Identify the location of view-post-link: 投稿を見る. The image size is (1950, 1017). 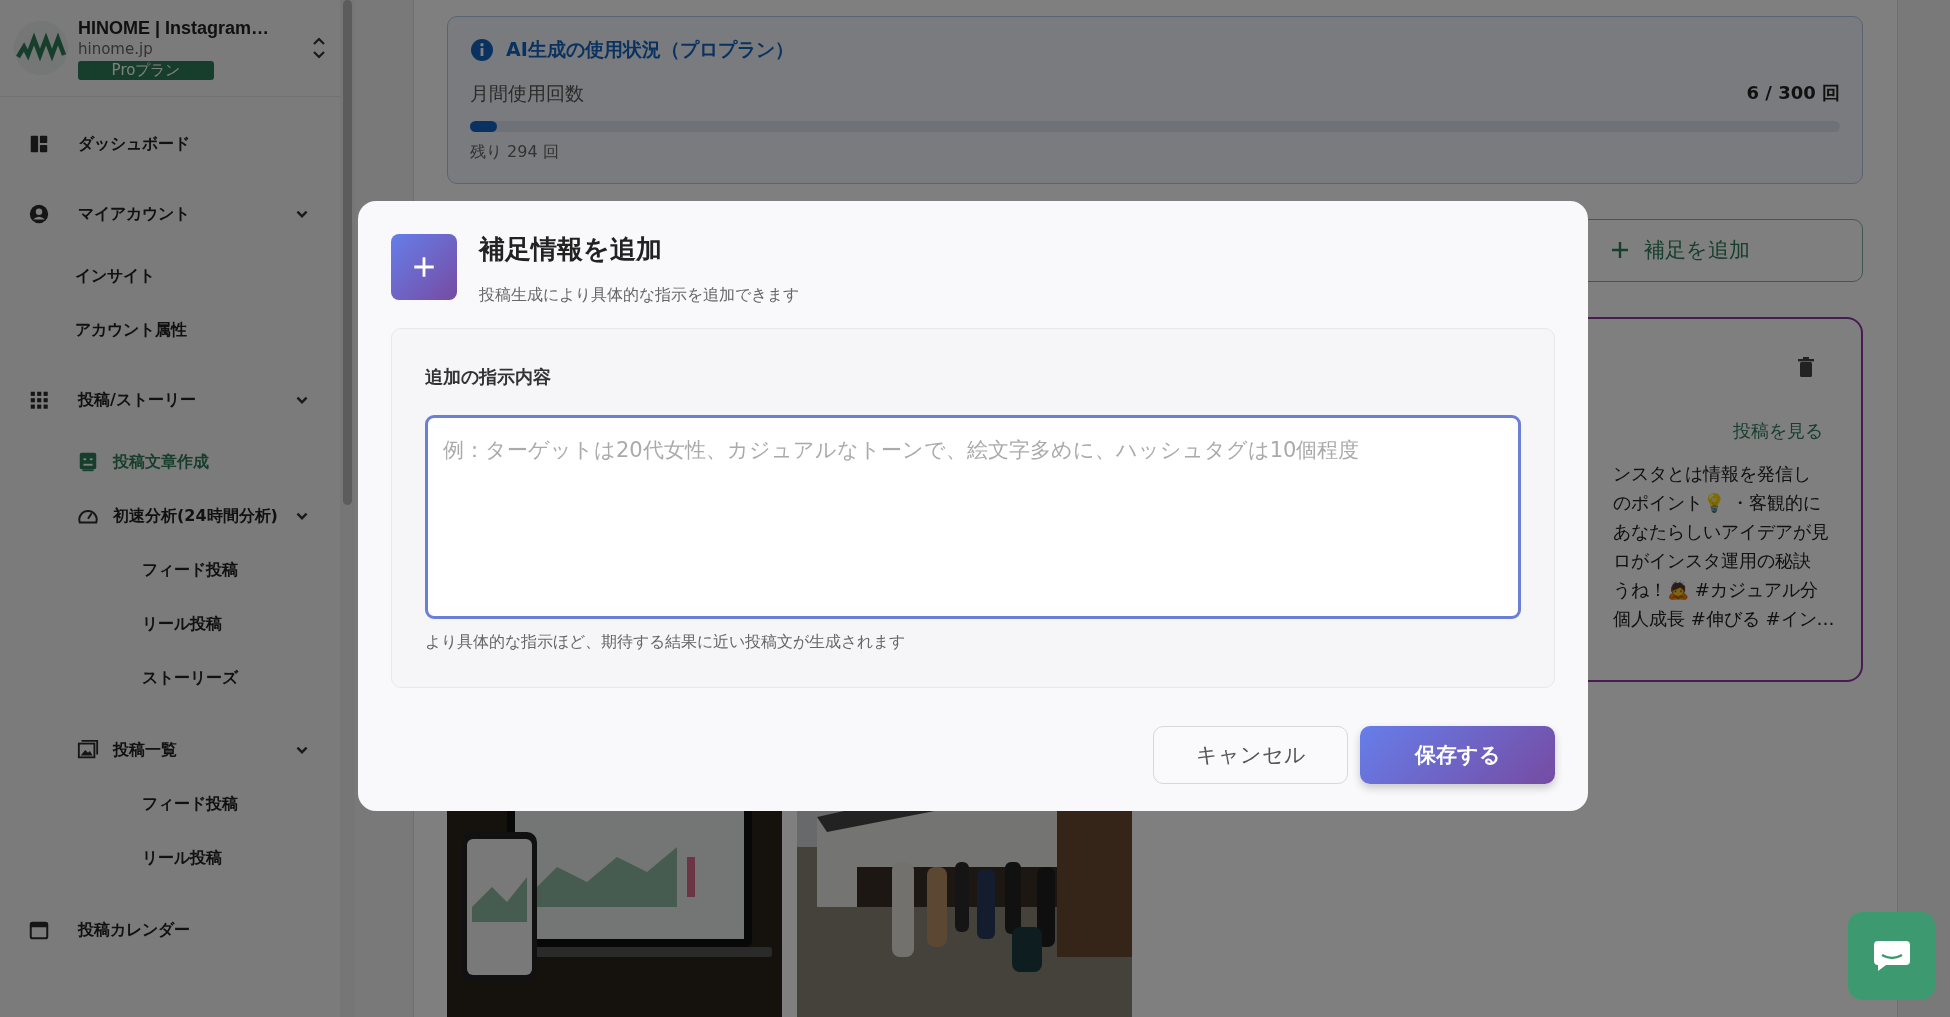
(1778, 430).